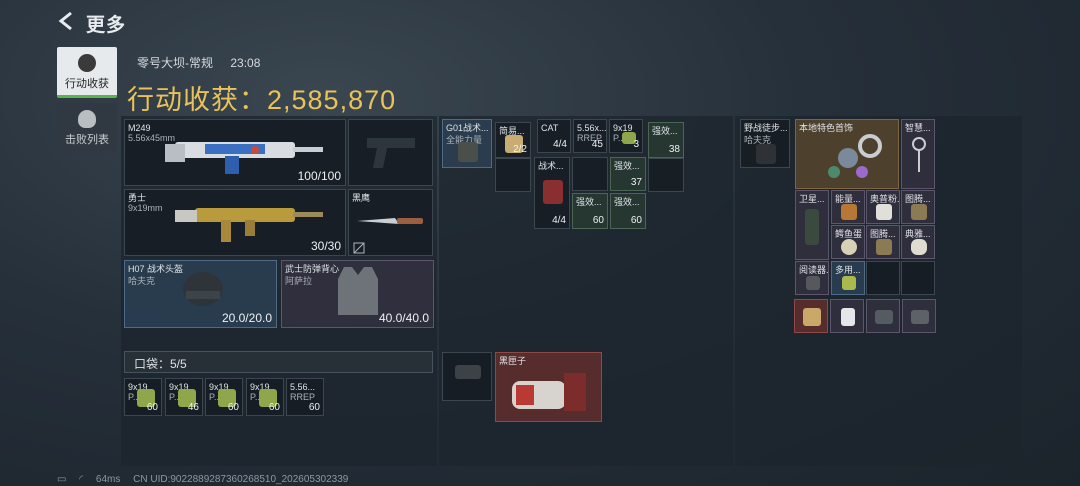 This screenshot has width=1080, height=486. I want to click on pocket-item: 5.56... RREP 60, so click(305, 397).